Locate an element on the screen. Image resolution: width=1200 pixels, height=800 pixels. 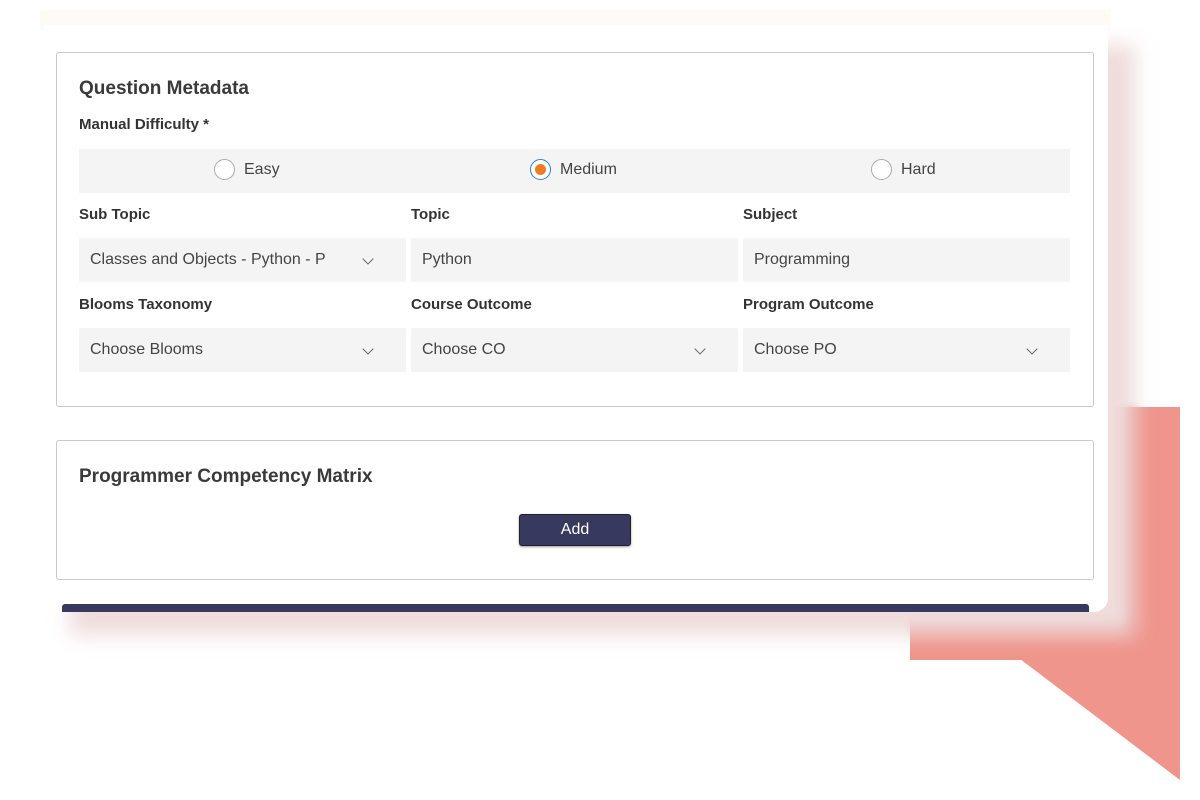
select-value: Choose PO is located at coordinates (795, 349).